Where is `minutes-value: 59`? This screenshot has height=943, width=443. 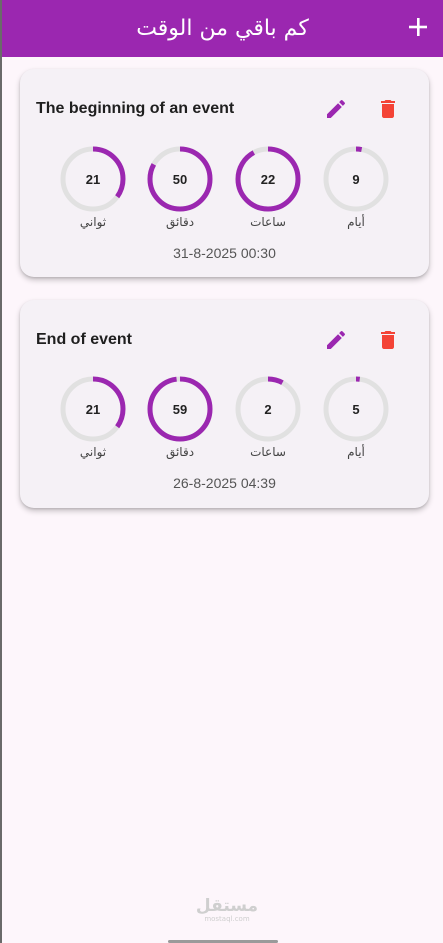 minutes-value: 59 is located at coordinates (180, 409).